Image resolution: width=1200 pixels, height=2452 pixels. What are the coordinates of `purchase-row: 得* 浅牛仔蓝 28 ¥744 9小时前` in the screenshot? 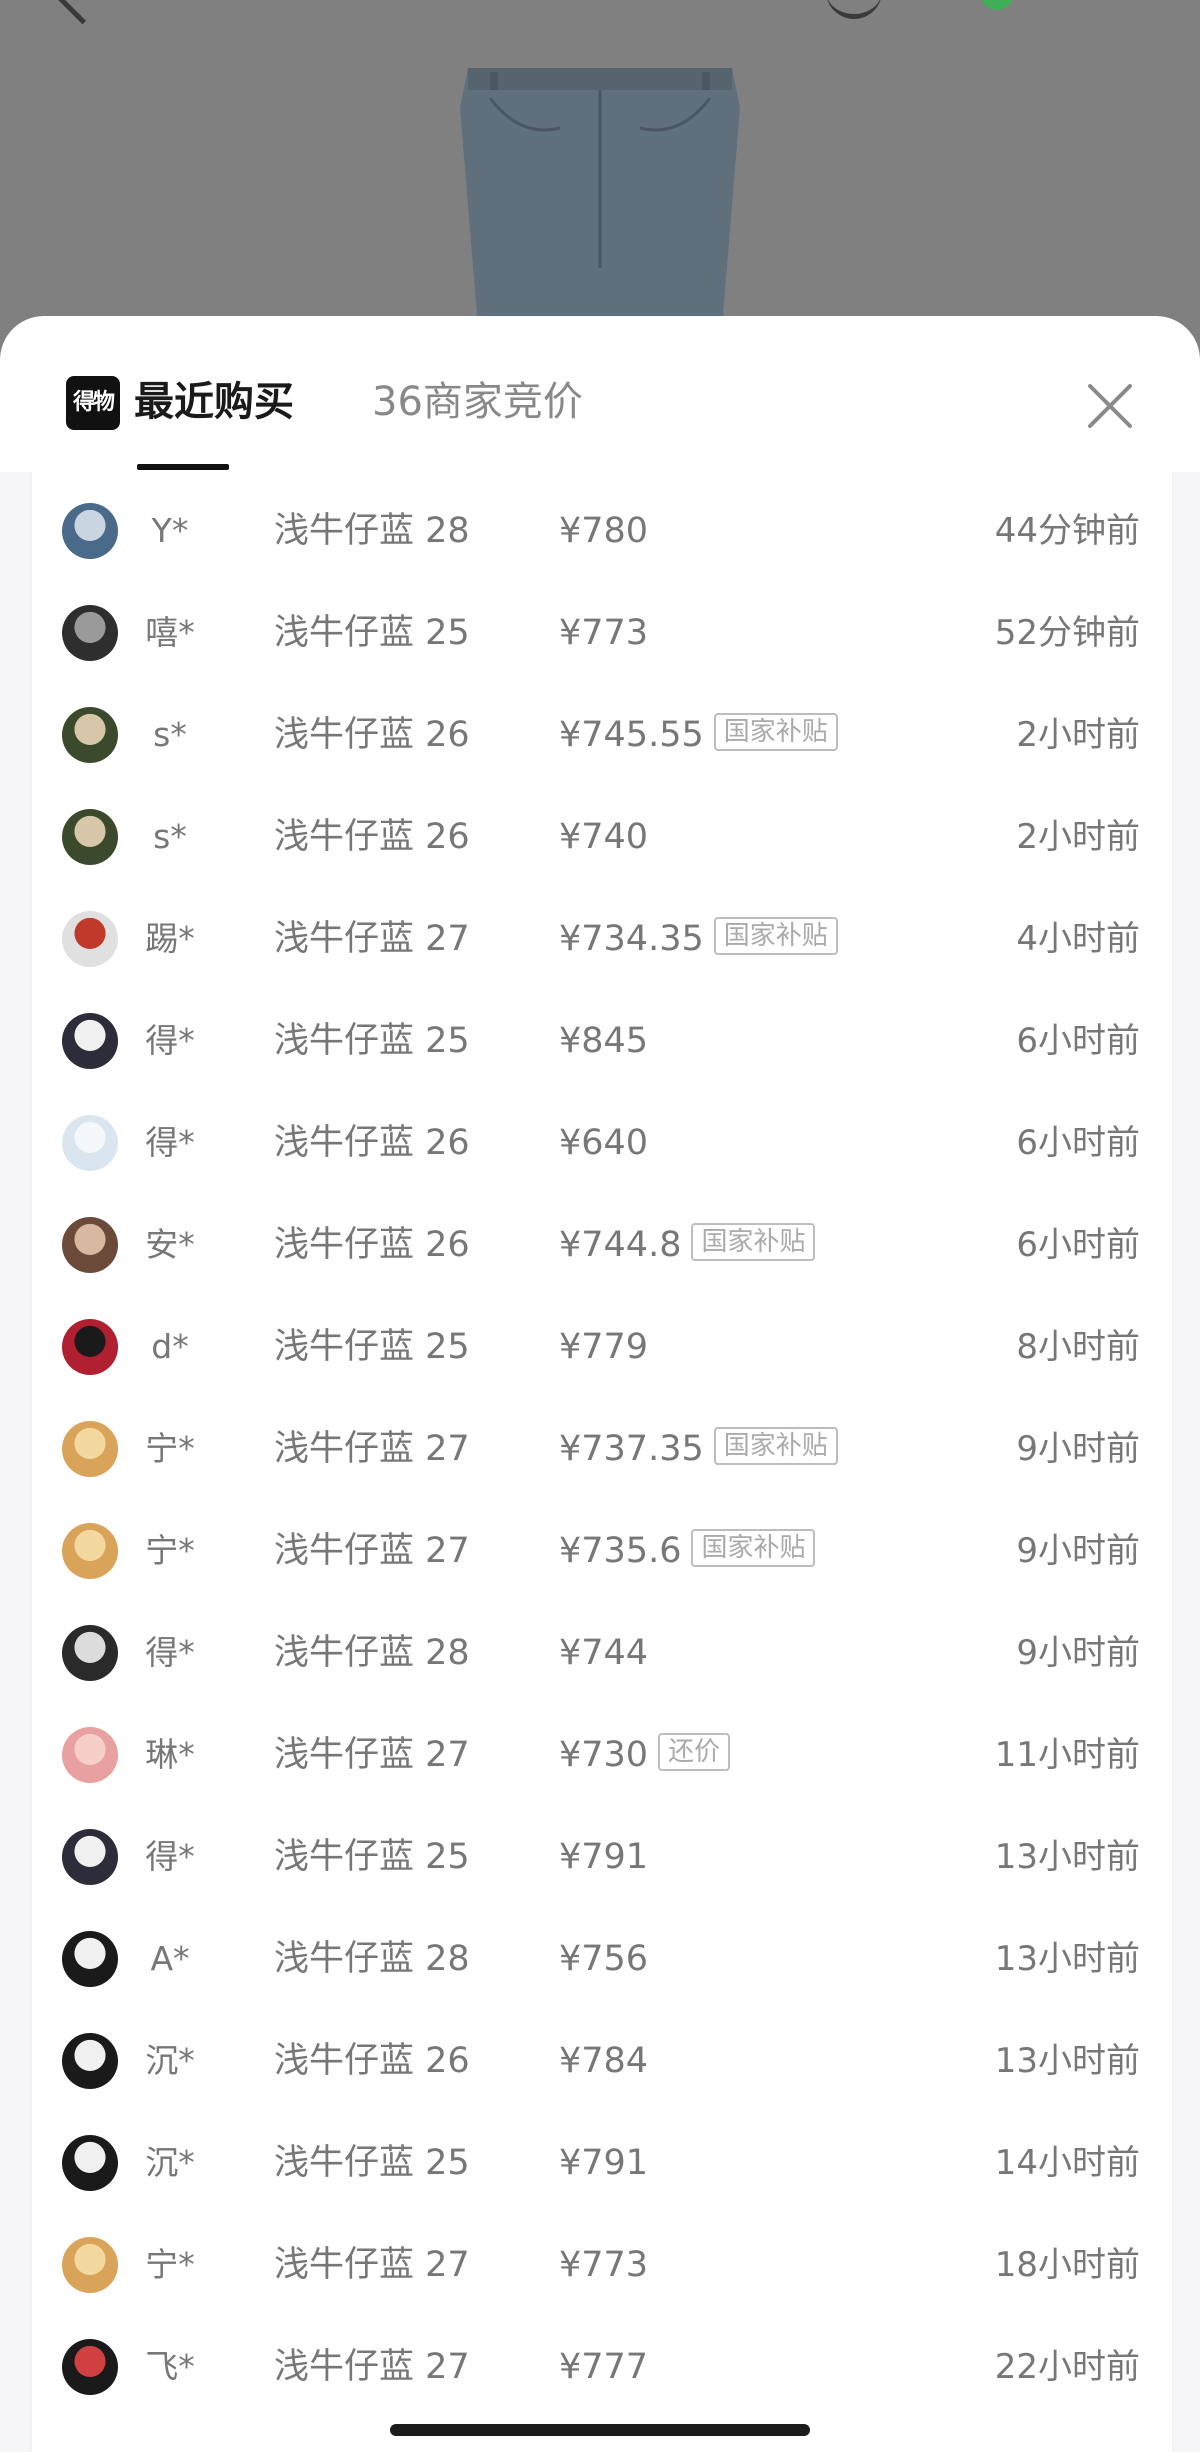 It's located at (602, 1653).